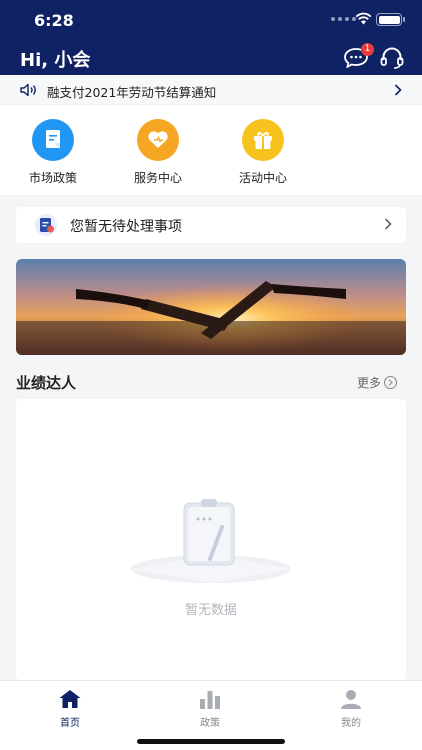  I want to click on quick-action-label: 服务中心, so click(157, 178).